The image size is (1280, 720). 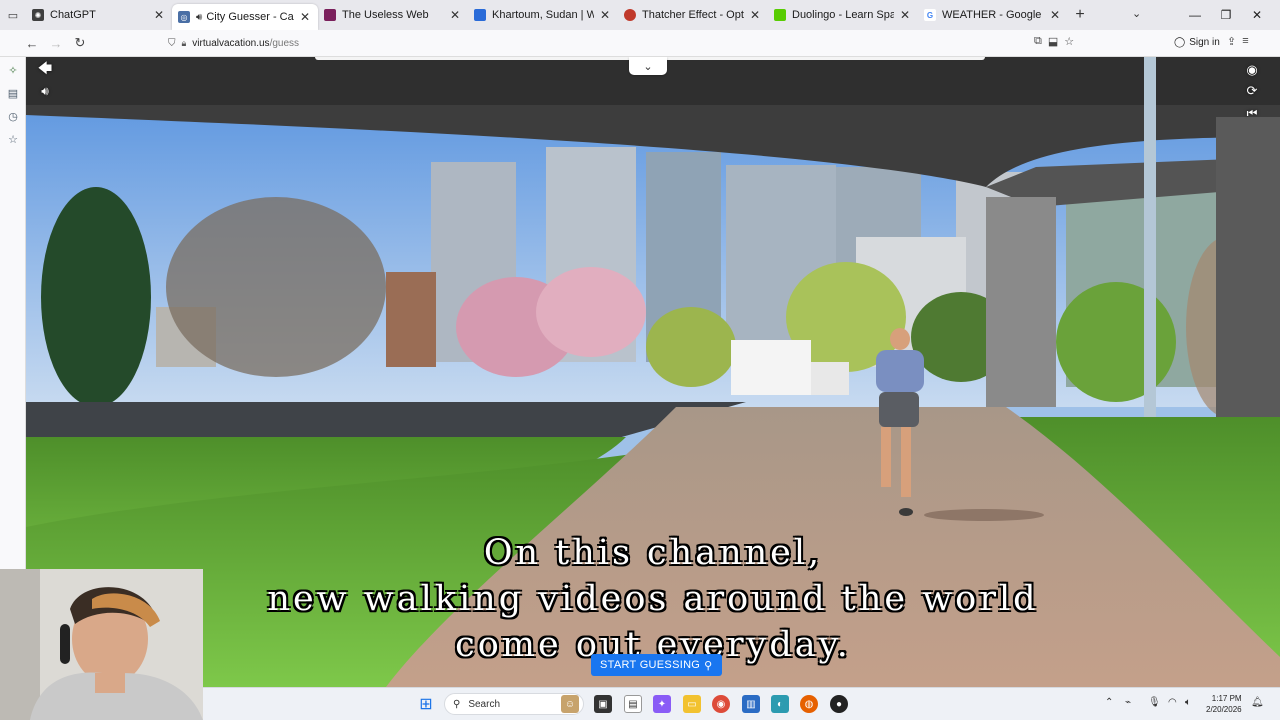 What do you see at coordinates (1038, 41) in the screenshot?
I see `picture-in-picture-icon: ⧉` at bounding box center [1038, 41].